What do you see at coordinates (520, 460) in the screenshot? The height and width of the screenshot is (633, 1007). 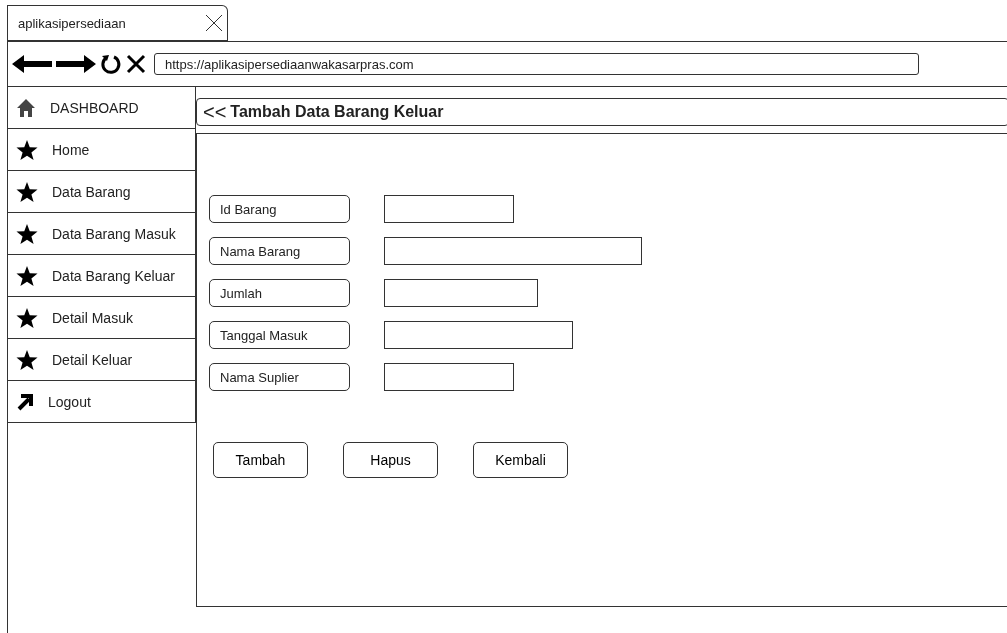 I see `form-button: Kembali` at bounding box center [520, 460].